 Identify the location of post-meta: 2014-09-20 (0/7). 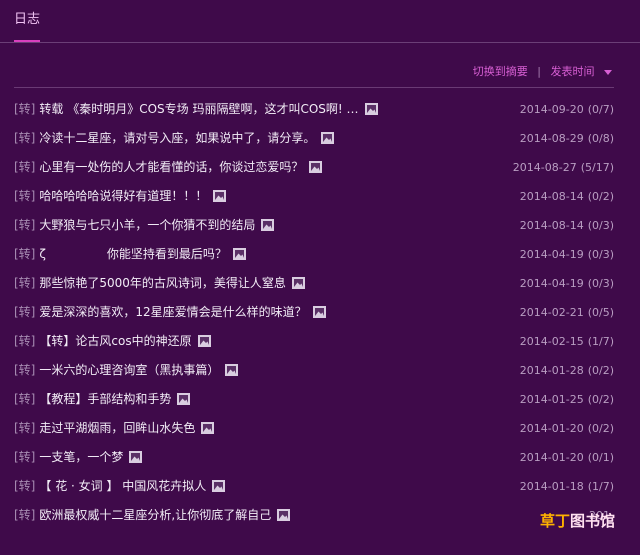
(567, 109).